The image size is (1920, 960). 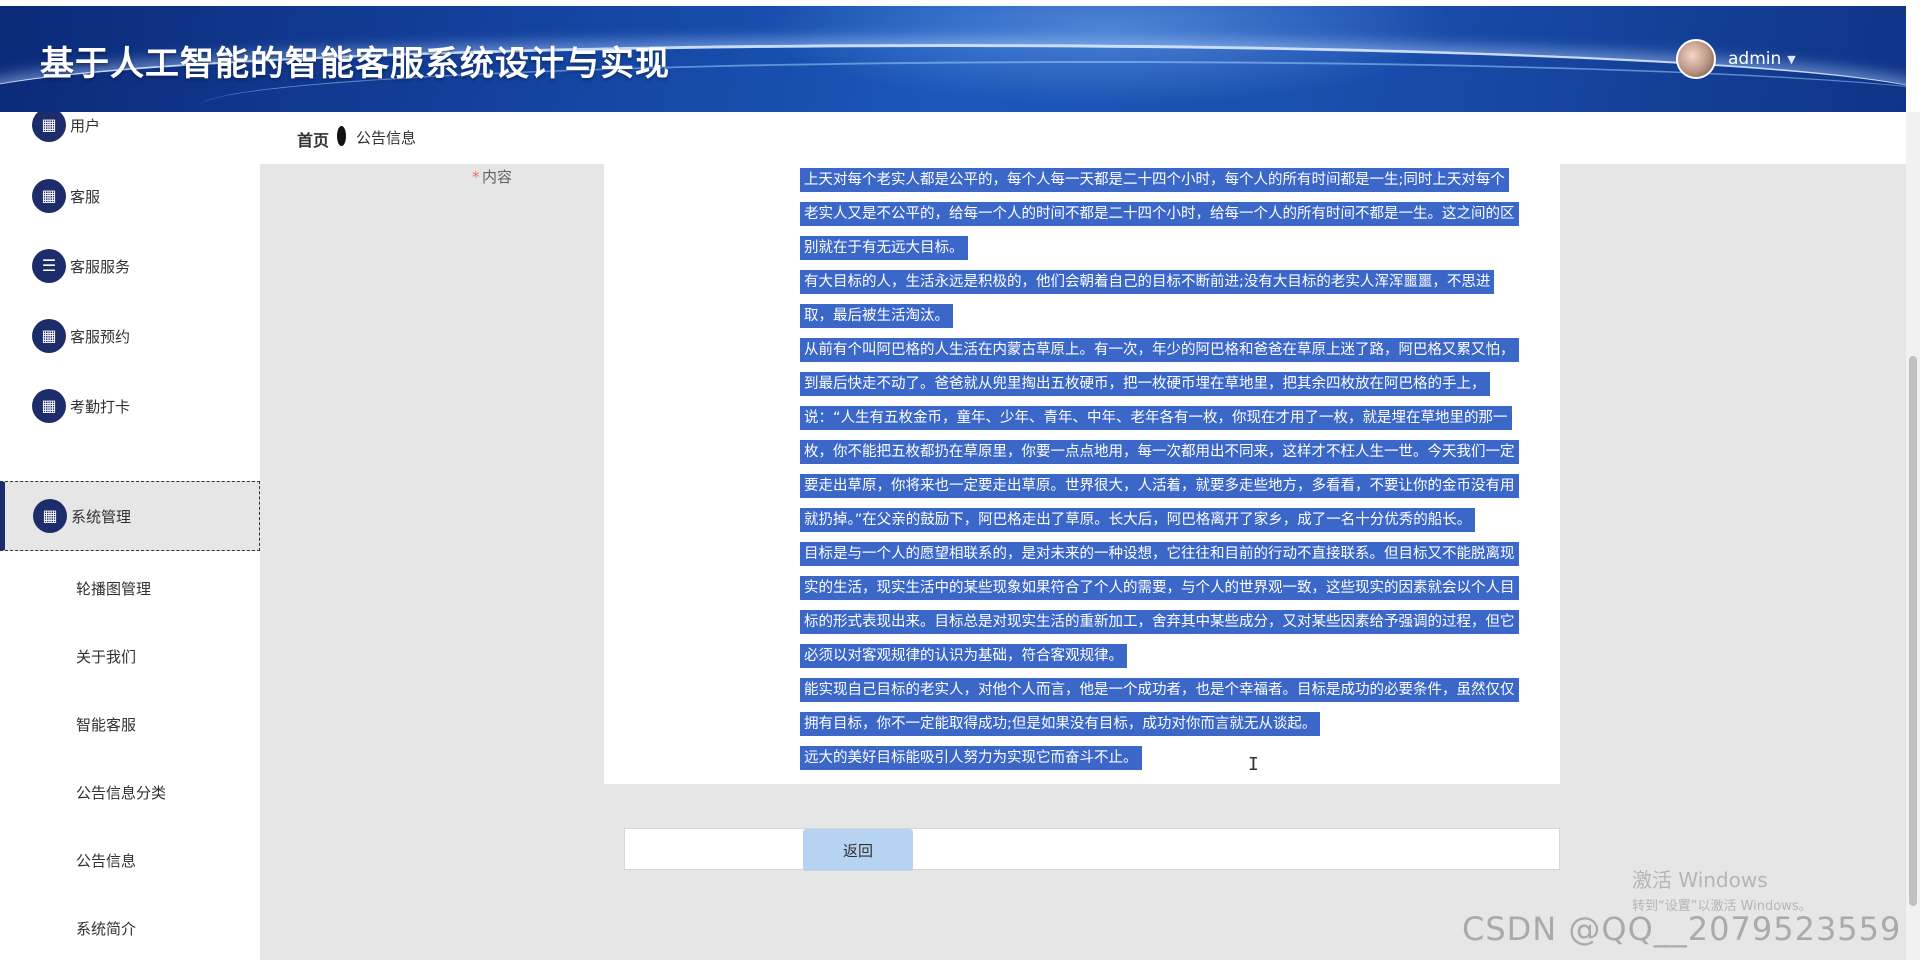 I want to click on user-menu: admin ▼, so click(x=1736, y=59).